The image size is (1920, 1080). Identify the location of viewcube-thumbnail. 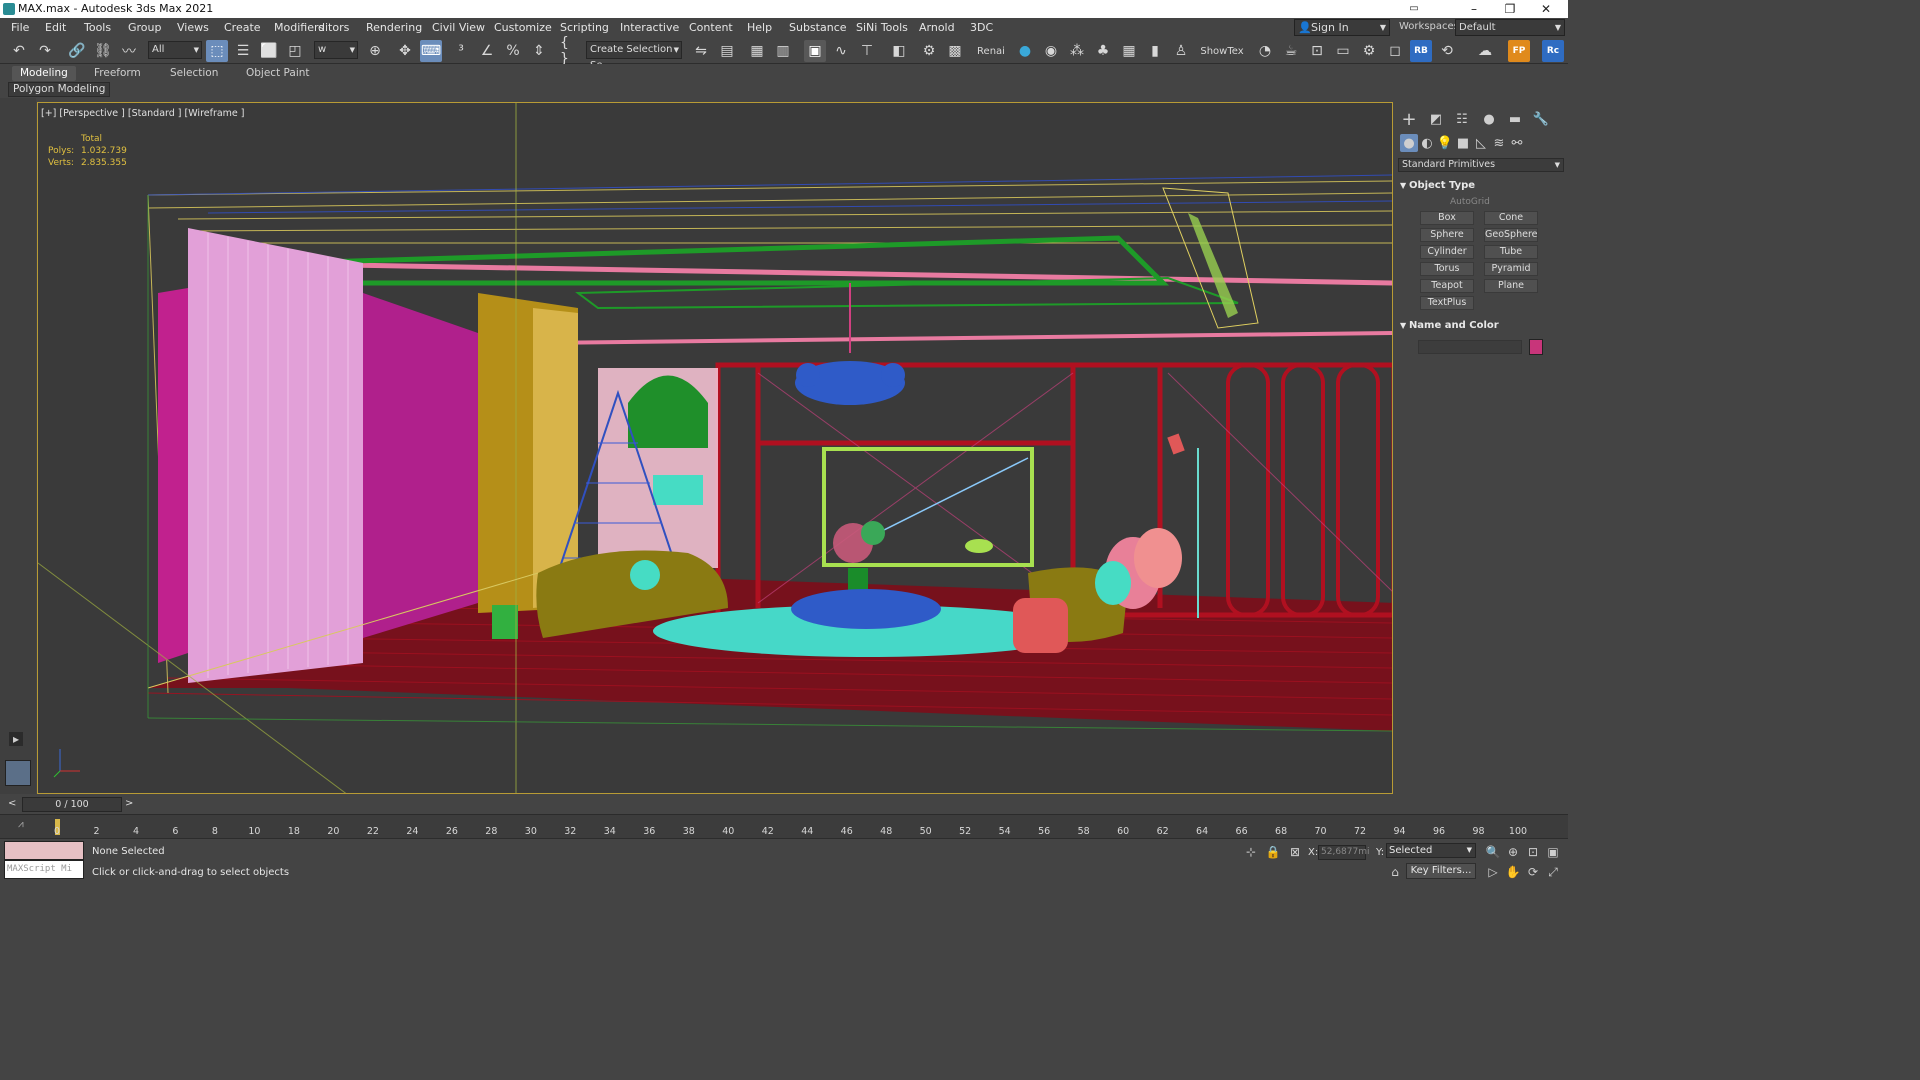
(18, 773).